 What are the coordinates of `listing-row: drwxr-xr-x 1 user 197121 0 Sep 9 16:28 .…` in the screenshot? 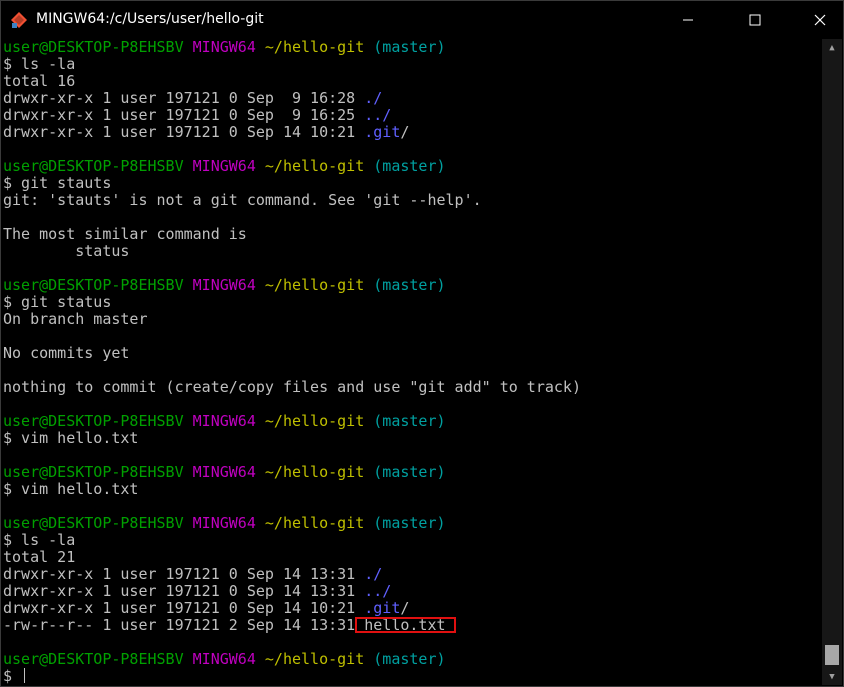 It's located at (412, 98).